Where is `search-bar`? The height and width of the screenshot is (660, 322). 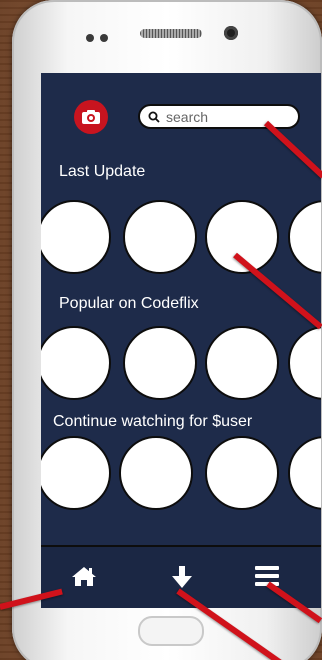 search-bar is located at coordinates (219, 116).